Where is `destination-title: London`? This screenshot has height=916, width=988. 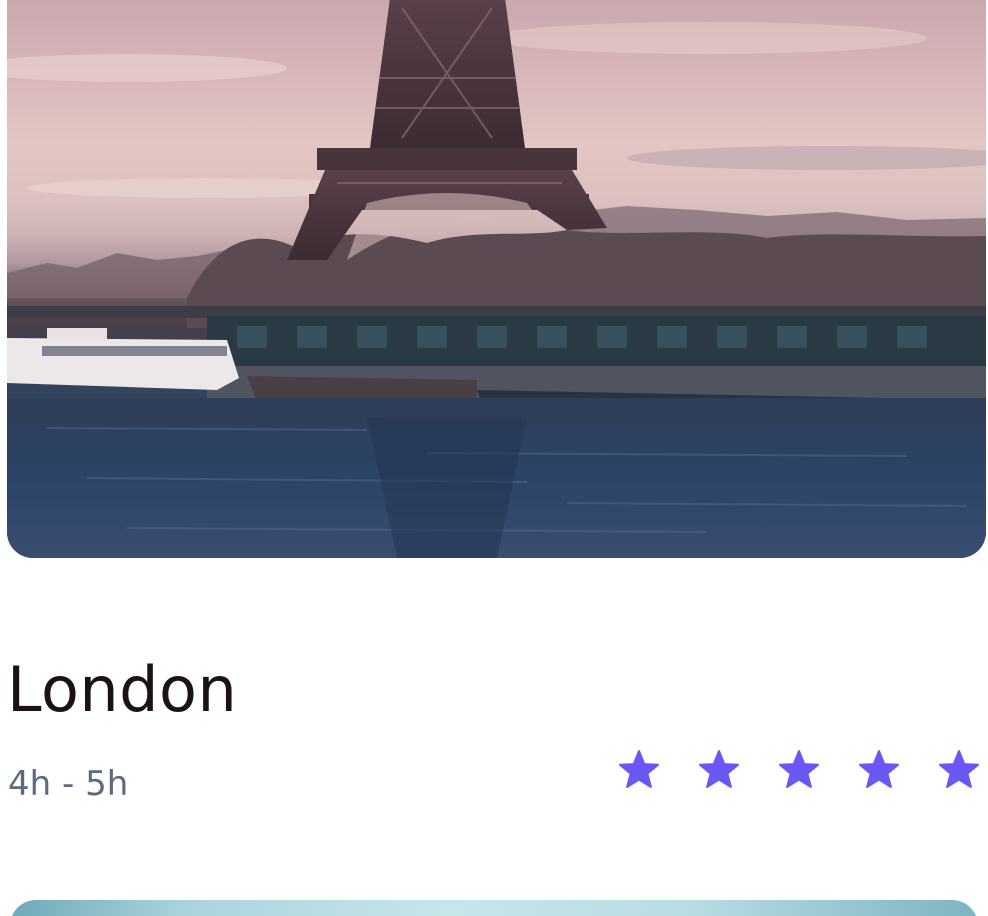 destination-title: London is located at coordinates (122, 689).